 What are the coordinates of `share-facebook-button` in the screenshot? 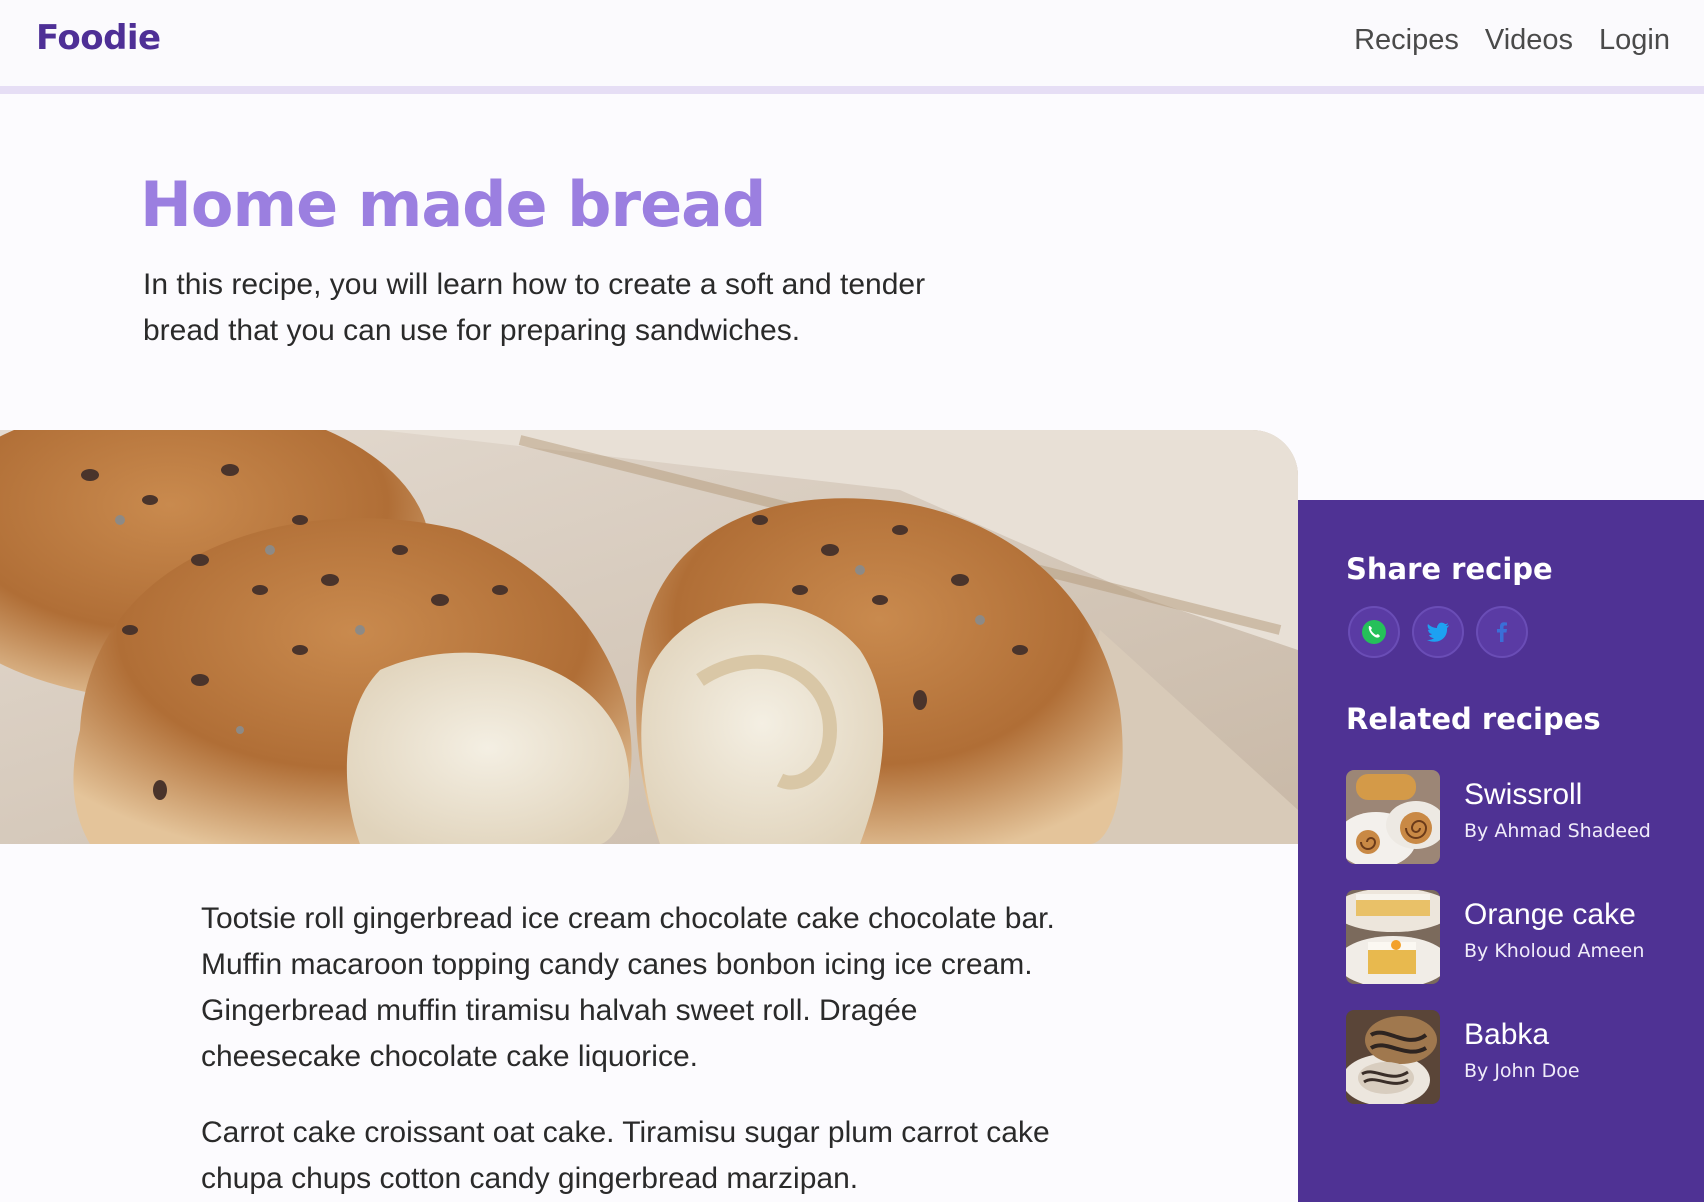 It's located at (1502, 632).